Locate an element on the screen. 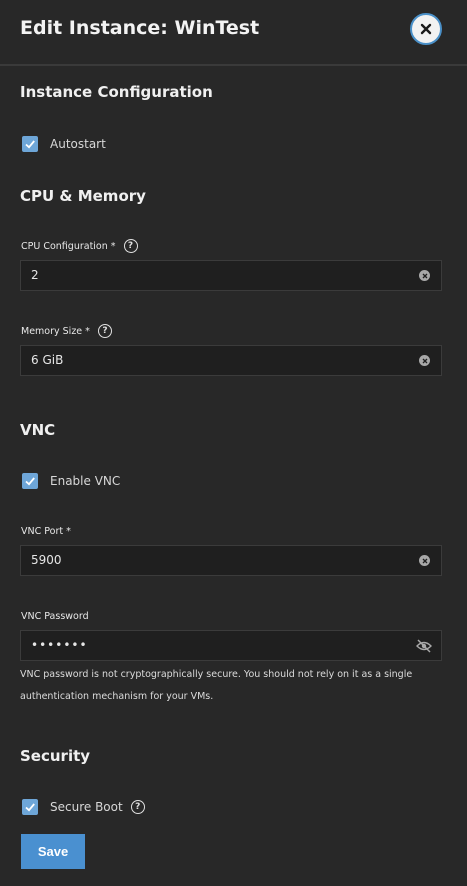 Image resolution: width=467 pixels, height=886 pixels. secure-boot-checkbox-row: Secure Boot ? is located at coordinates (83, 807).